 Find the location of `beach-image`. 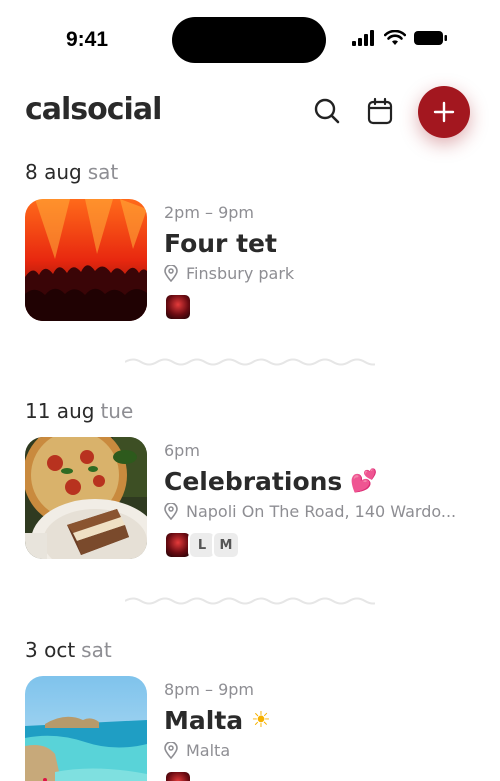

beach-image is located at coordinates (86, 728).